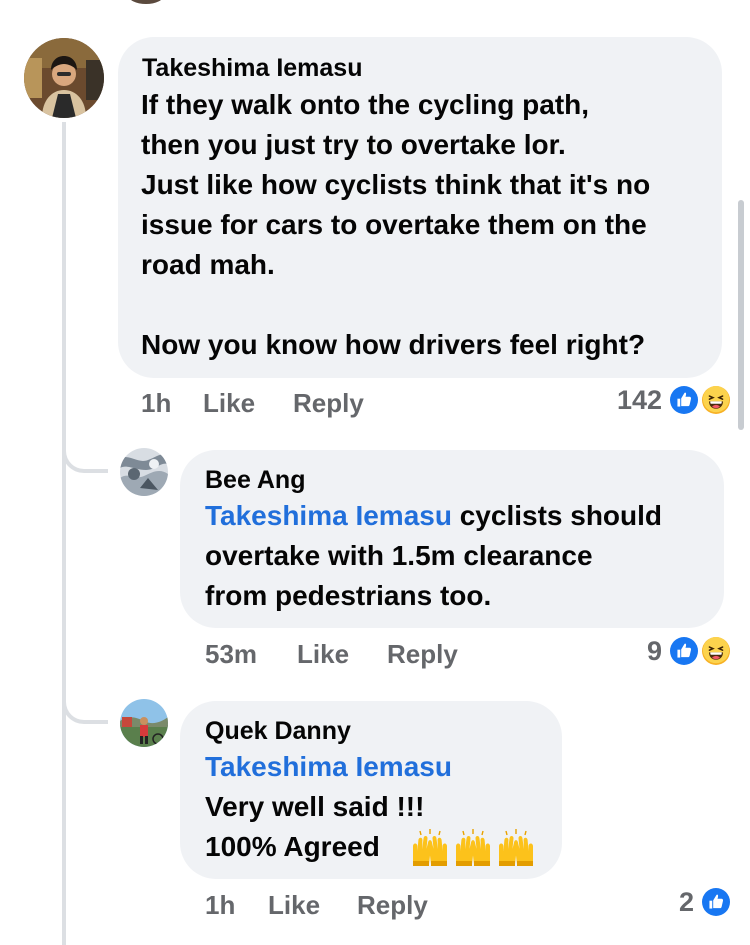  Describe the element at coordinates (393, 344) in the screenshot. I see `comment-text-line: Now you know how drivers feel right?` at that location.